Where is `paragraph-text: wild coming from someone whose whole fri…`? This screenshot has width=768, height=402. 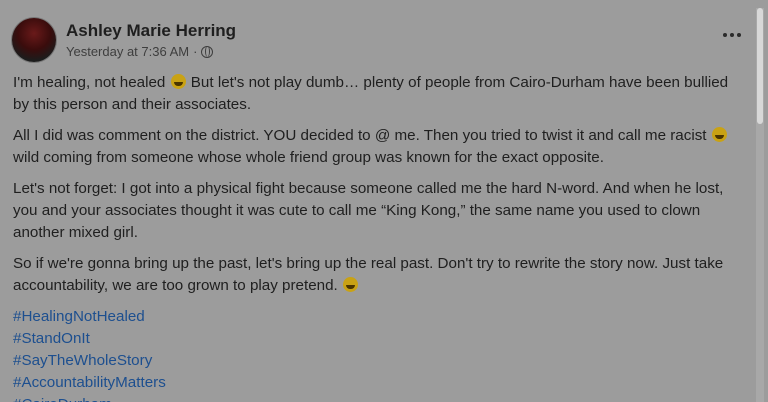
paragraph-text: wild coming from someone whose whole fri… is located at coordinates (308, 157).